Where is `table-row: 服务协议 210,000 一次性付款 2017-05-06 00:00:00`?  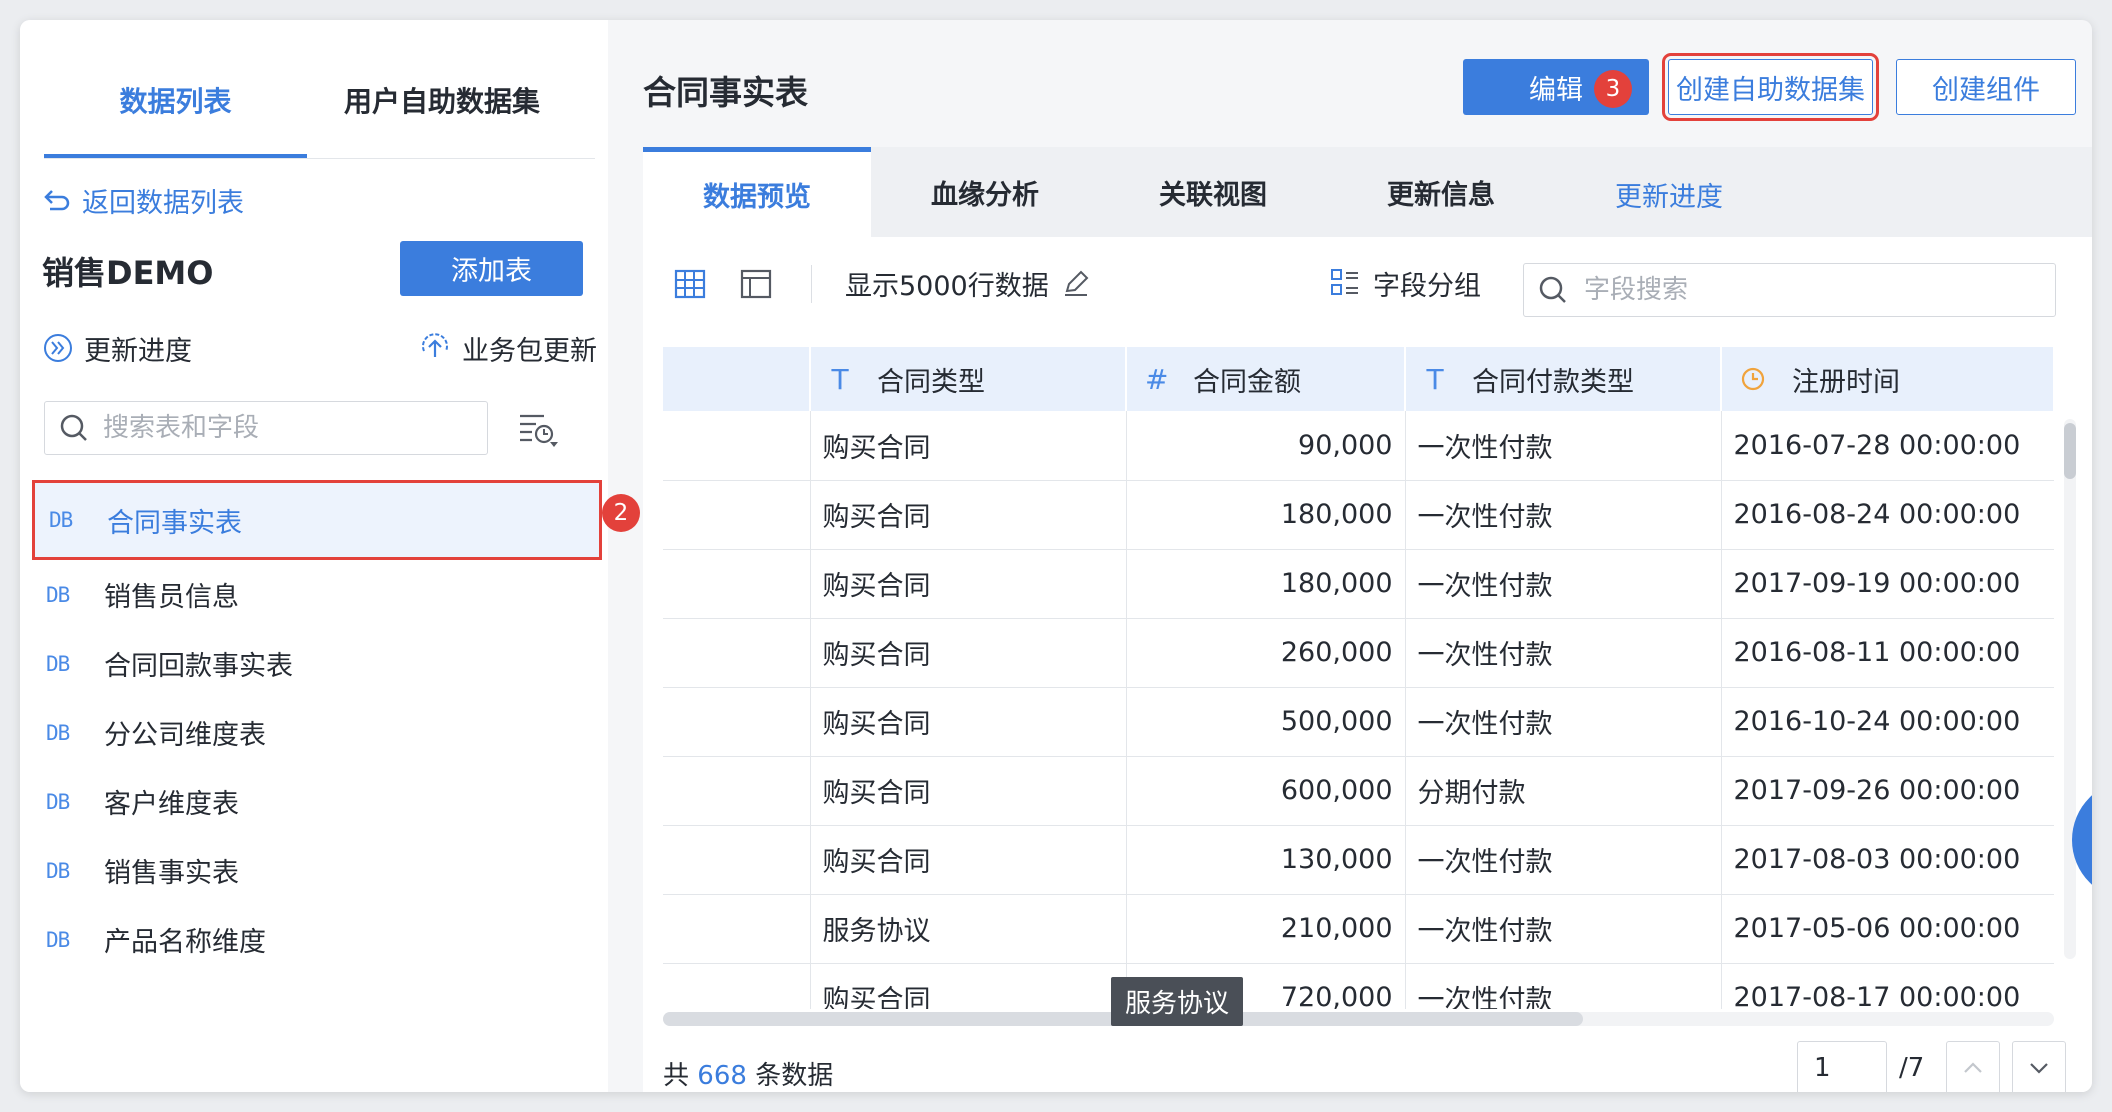 table-row: 服务协议 210,000 一次性付款 2017-05-06 00:00:00 is located at coordinates (1358, 929).